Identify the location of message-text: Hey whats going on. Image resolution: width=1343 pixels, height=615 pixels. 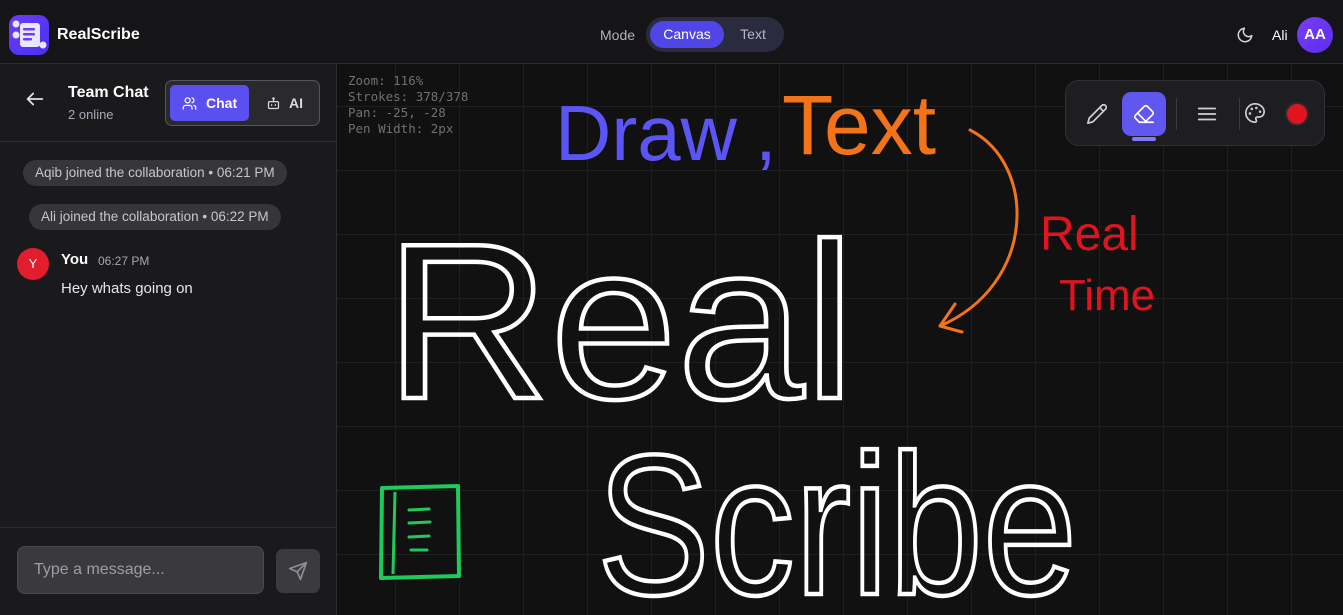
(127, 288).